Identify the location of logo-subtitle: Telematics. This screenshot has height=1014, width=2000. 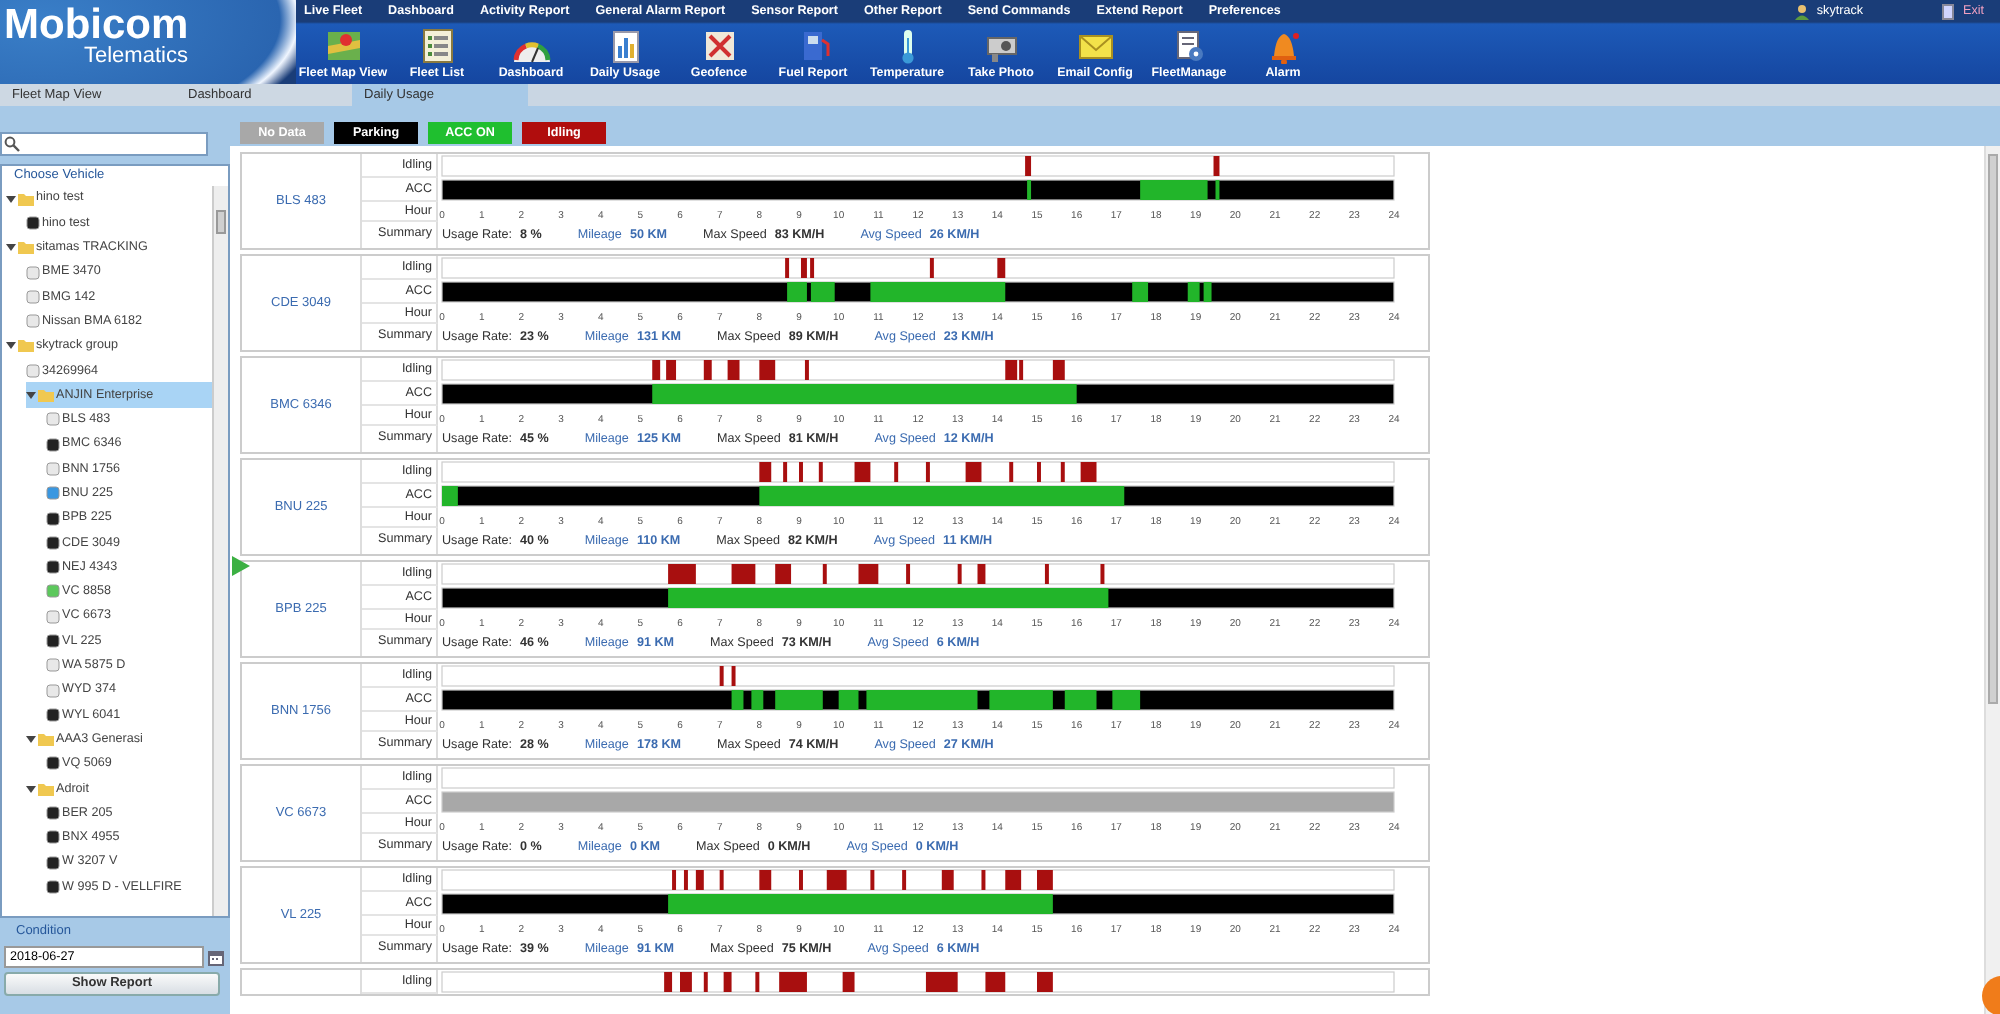
(136, 57).